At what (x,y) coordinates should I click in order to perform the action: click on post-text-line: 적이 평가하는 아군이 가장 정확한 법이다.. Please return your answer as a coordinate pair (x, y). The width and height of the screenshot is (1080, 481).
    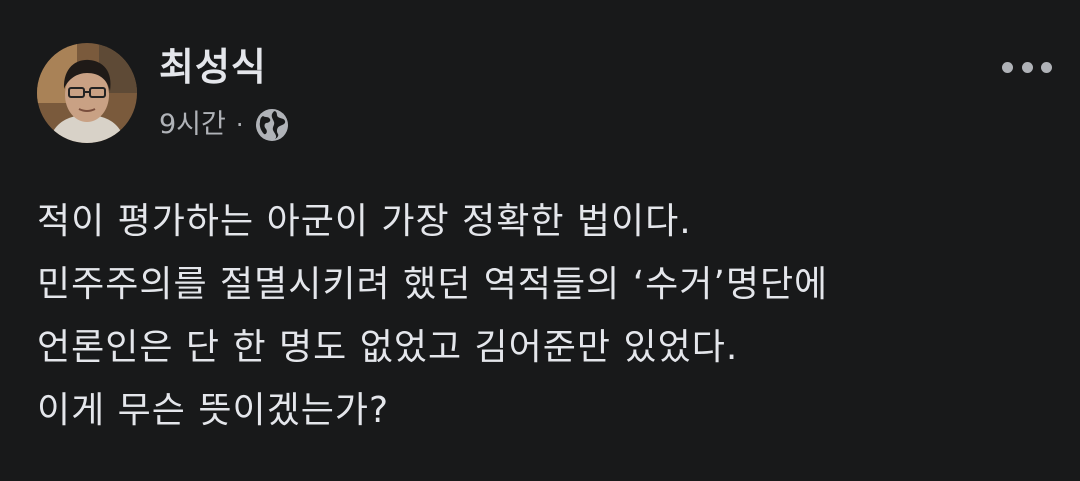
    Looking at the image, I should click on (364, 221).